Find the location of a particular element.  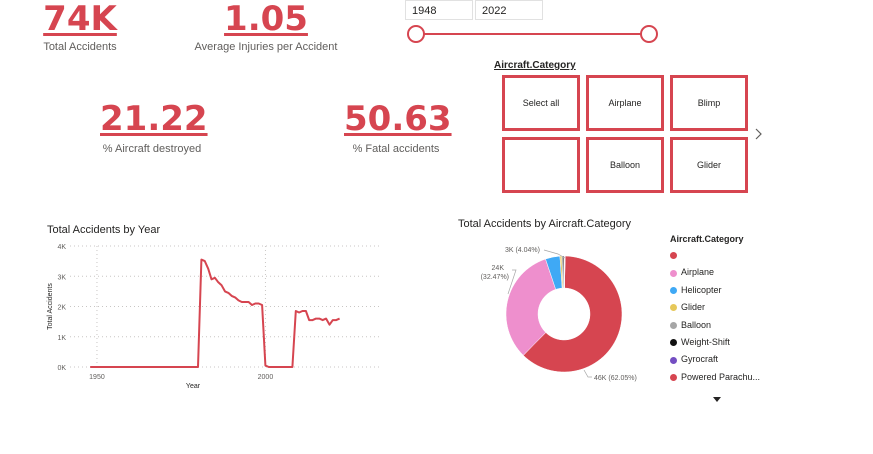

legend-item: Weight-Shift is located at coordinates (700, 342).